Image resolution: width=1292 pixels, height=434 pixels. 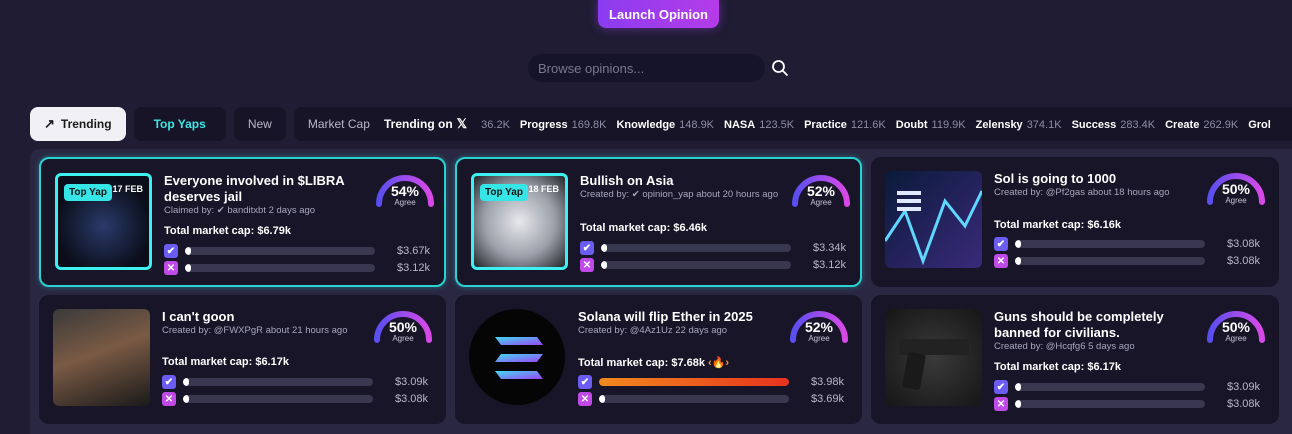 I want to click on top-yap-badge: Top Yap, so click(x=504, y=192).